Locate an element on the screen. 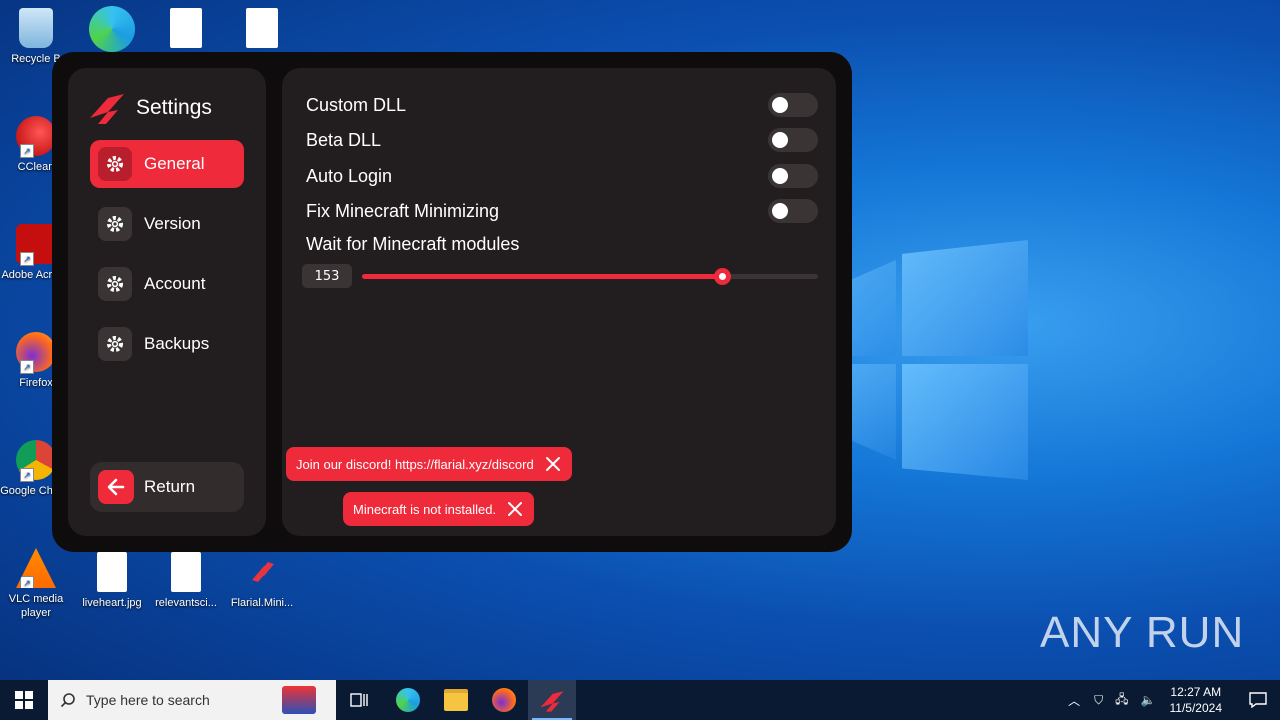  chrome-icon: ↗ is located at coordinates (36, 461).